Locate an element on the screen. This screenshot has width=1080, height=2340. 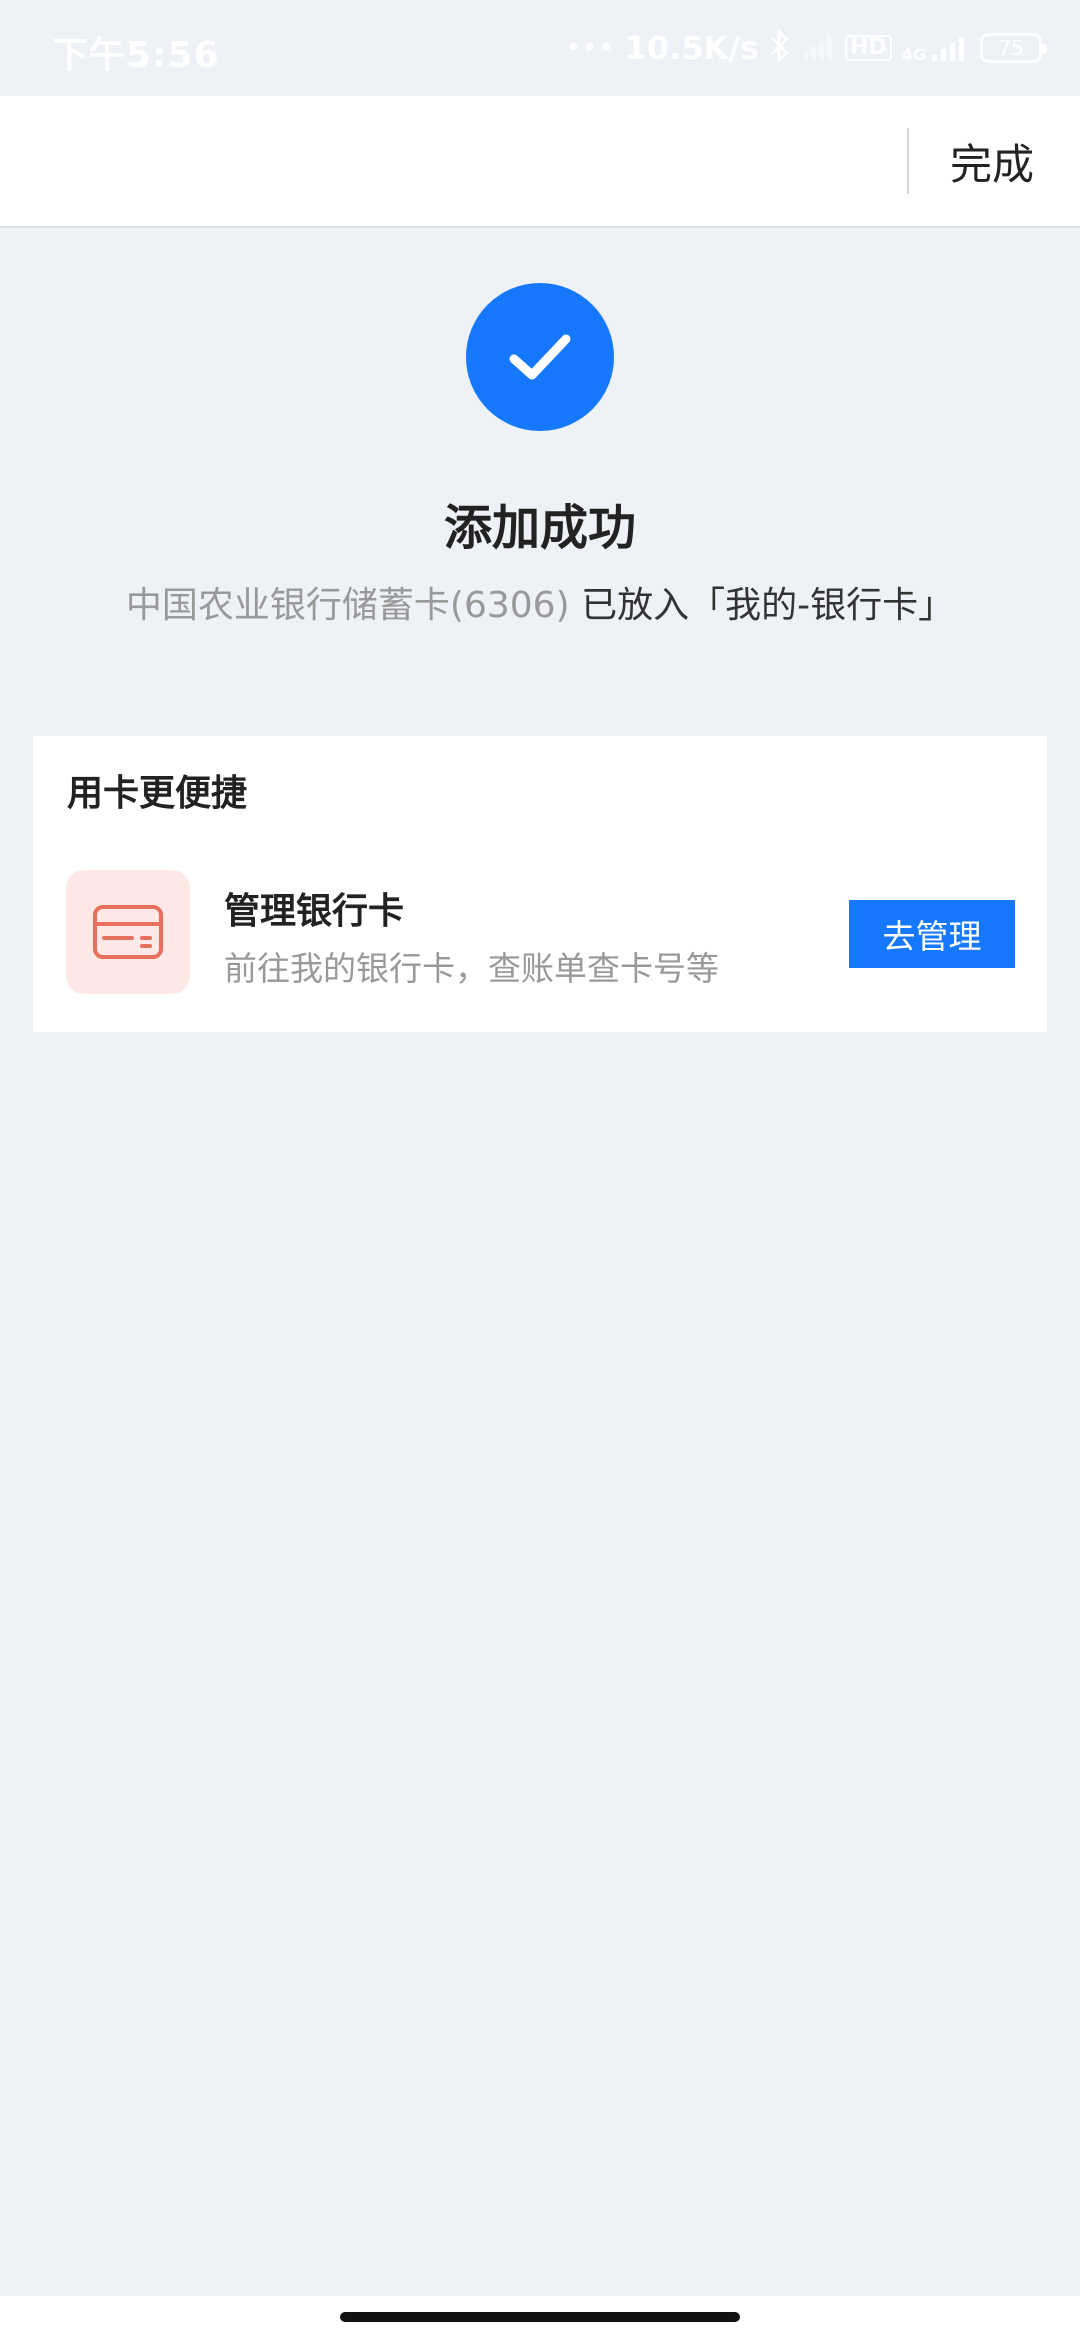
manage-card-row: 管理银行卡 前往我的银行卡，查账单查卡号等 去管理 is located at coordinates (540, 934).